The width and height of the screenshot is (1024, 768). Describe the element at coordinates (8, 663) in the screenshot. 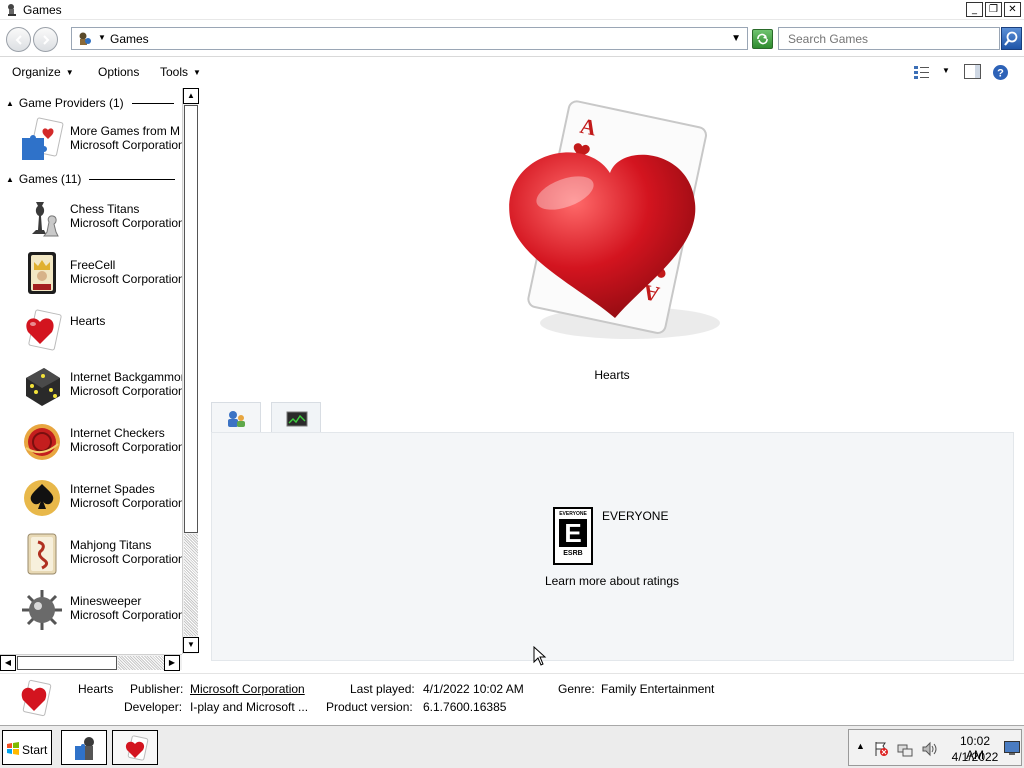

I see `scroll-left-icon: ◀` at that location.